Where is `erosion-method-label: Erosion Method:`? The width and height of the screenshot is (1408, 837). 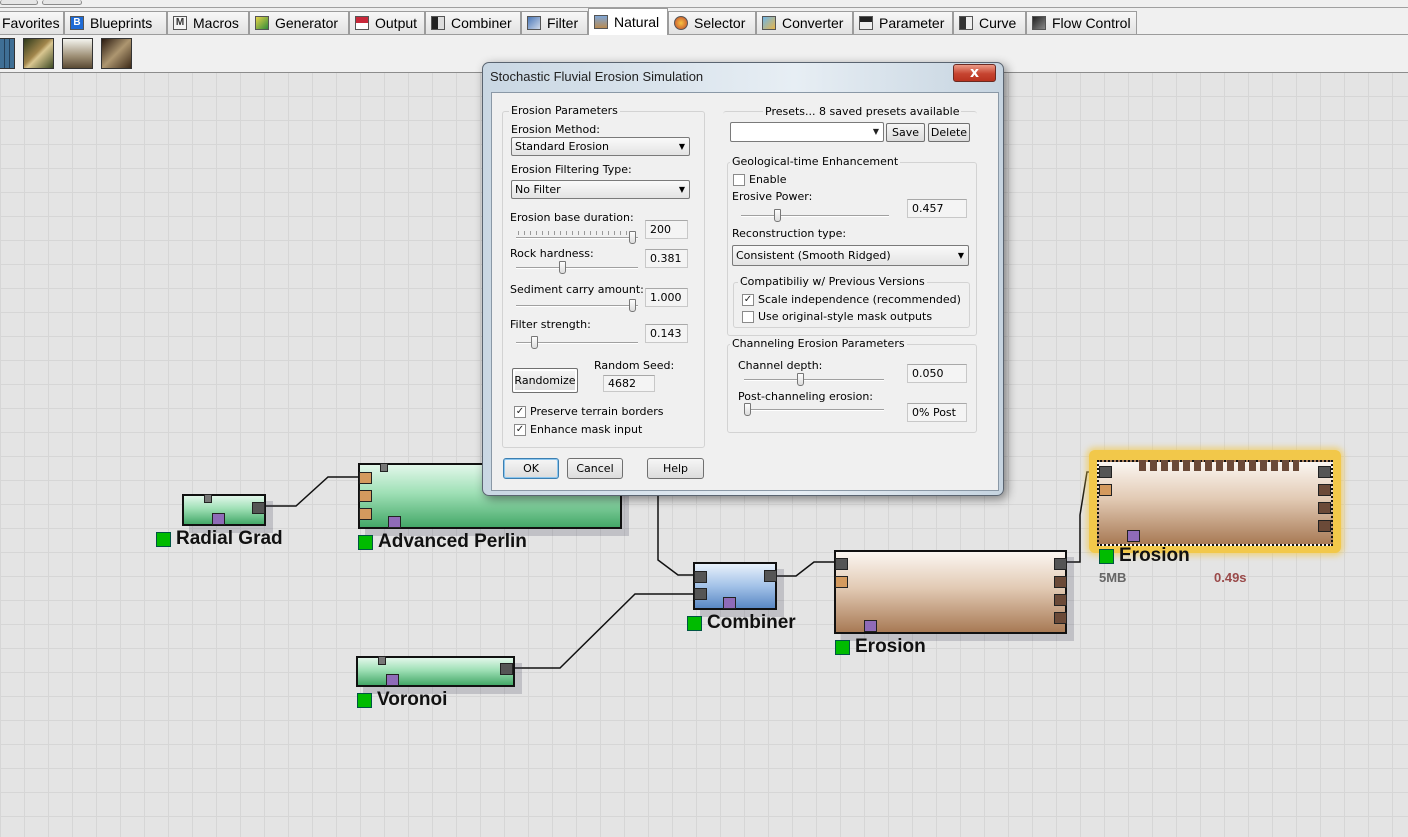 erosion-method-label: Erosion Method: is located at coordinates (555, 129).